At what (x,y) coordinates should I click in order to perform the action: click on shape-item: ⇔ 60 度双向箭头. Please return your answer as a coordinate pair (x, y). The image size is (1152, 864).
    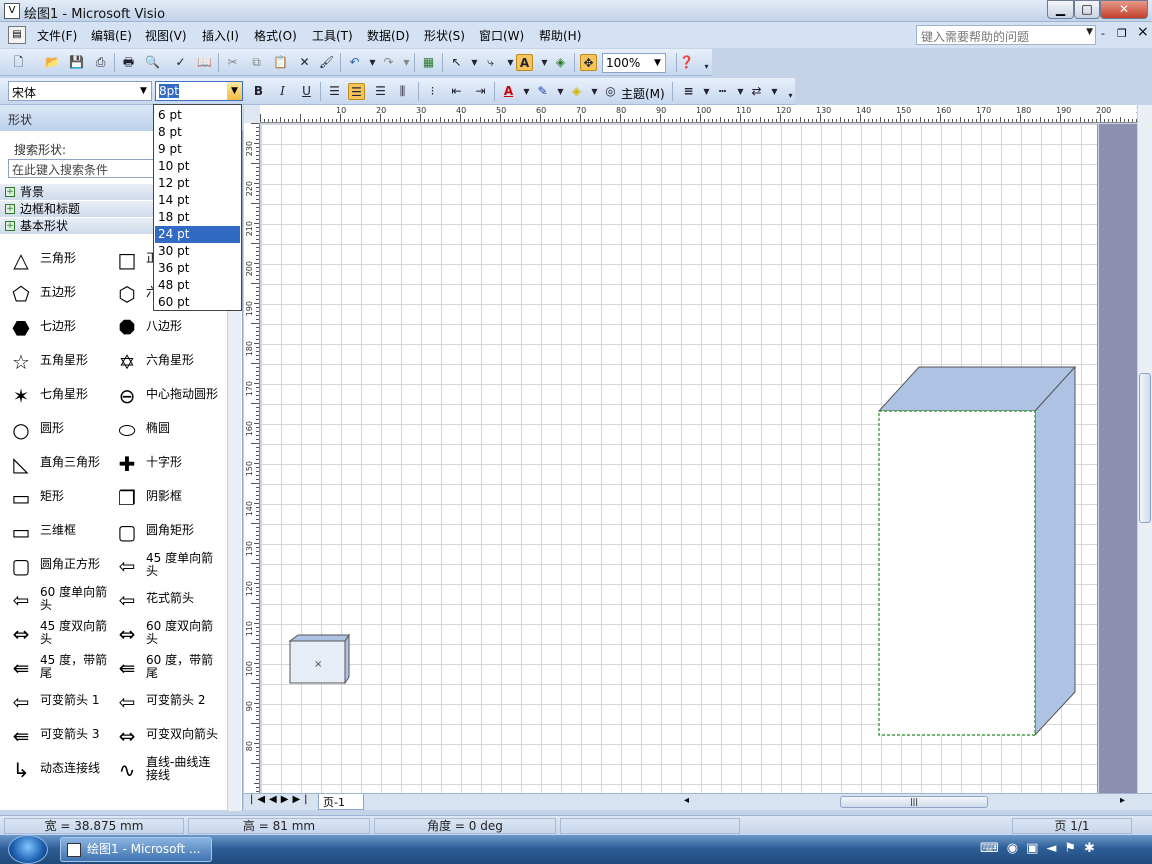
    Looking at the image, I should click on (162, 634).